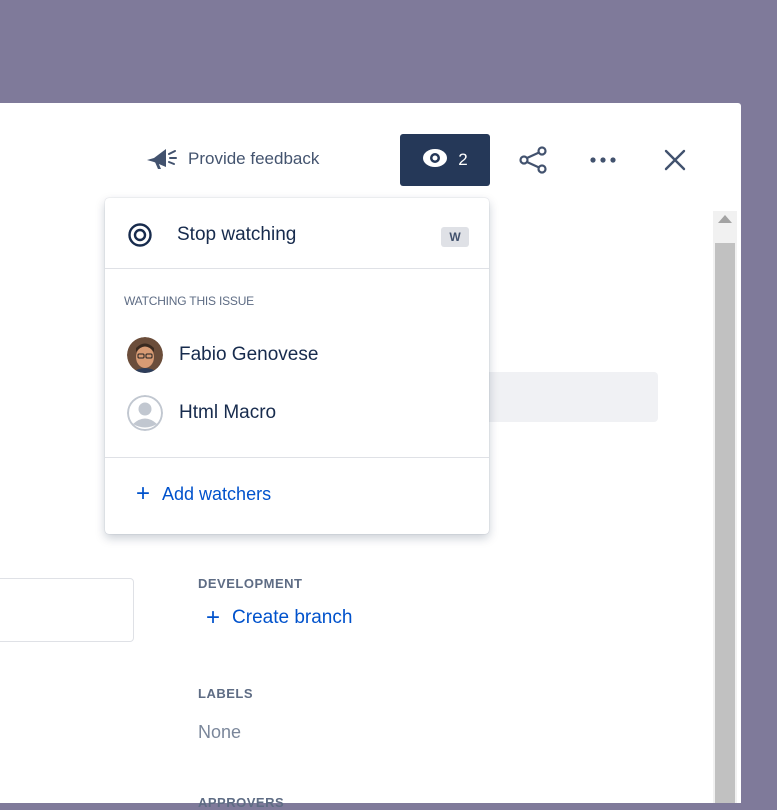 The image size is (777, 810). I want to click on provide-feedback-label: Provide feedback, so click(254, 158).